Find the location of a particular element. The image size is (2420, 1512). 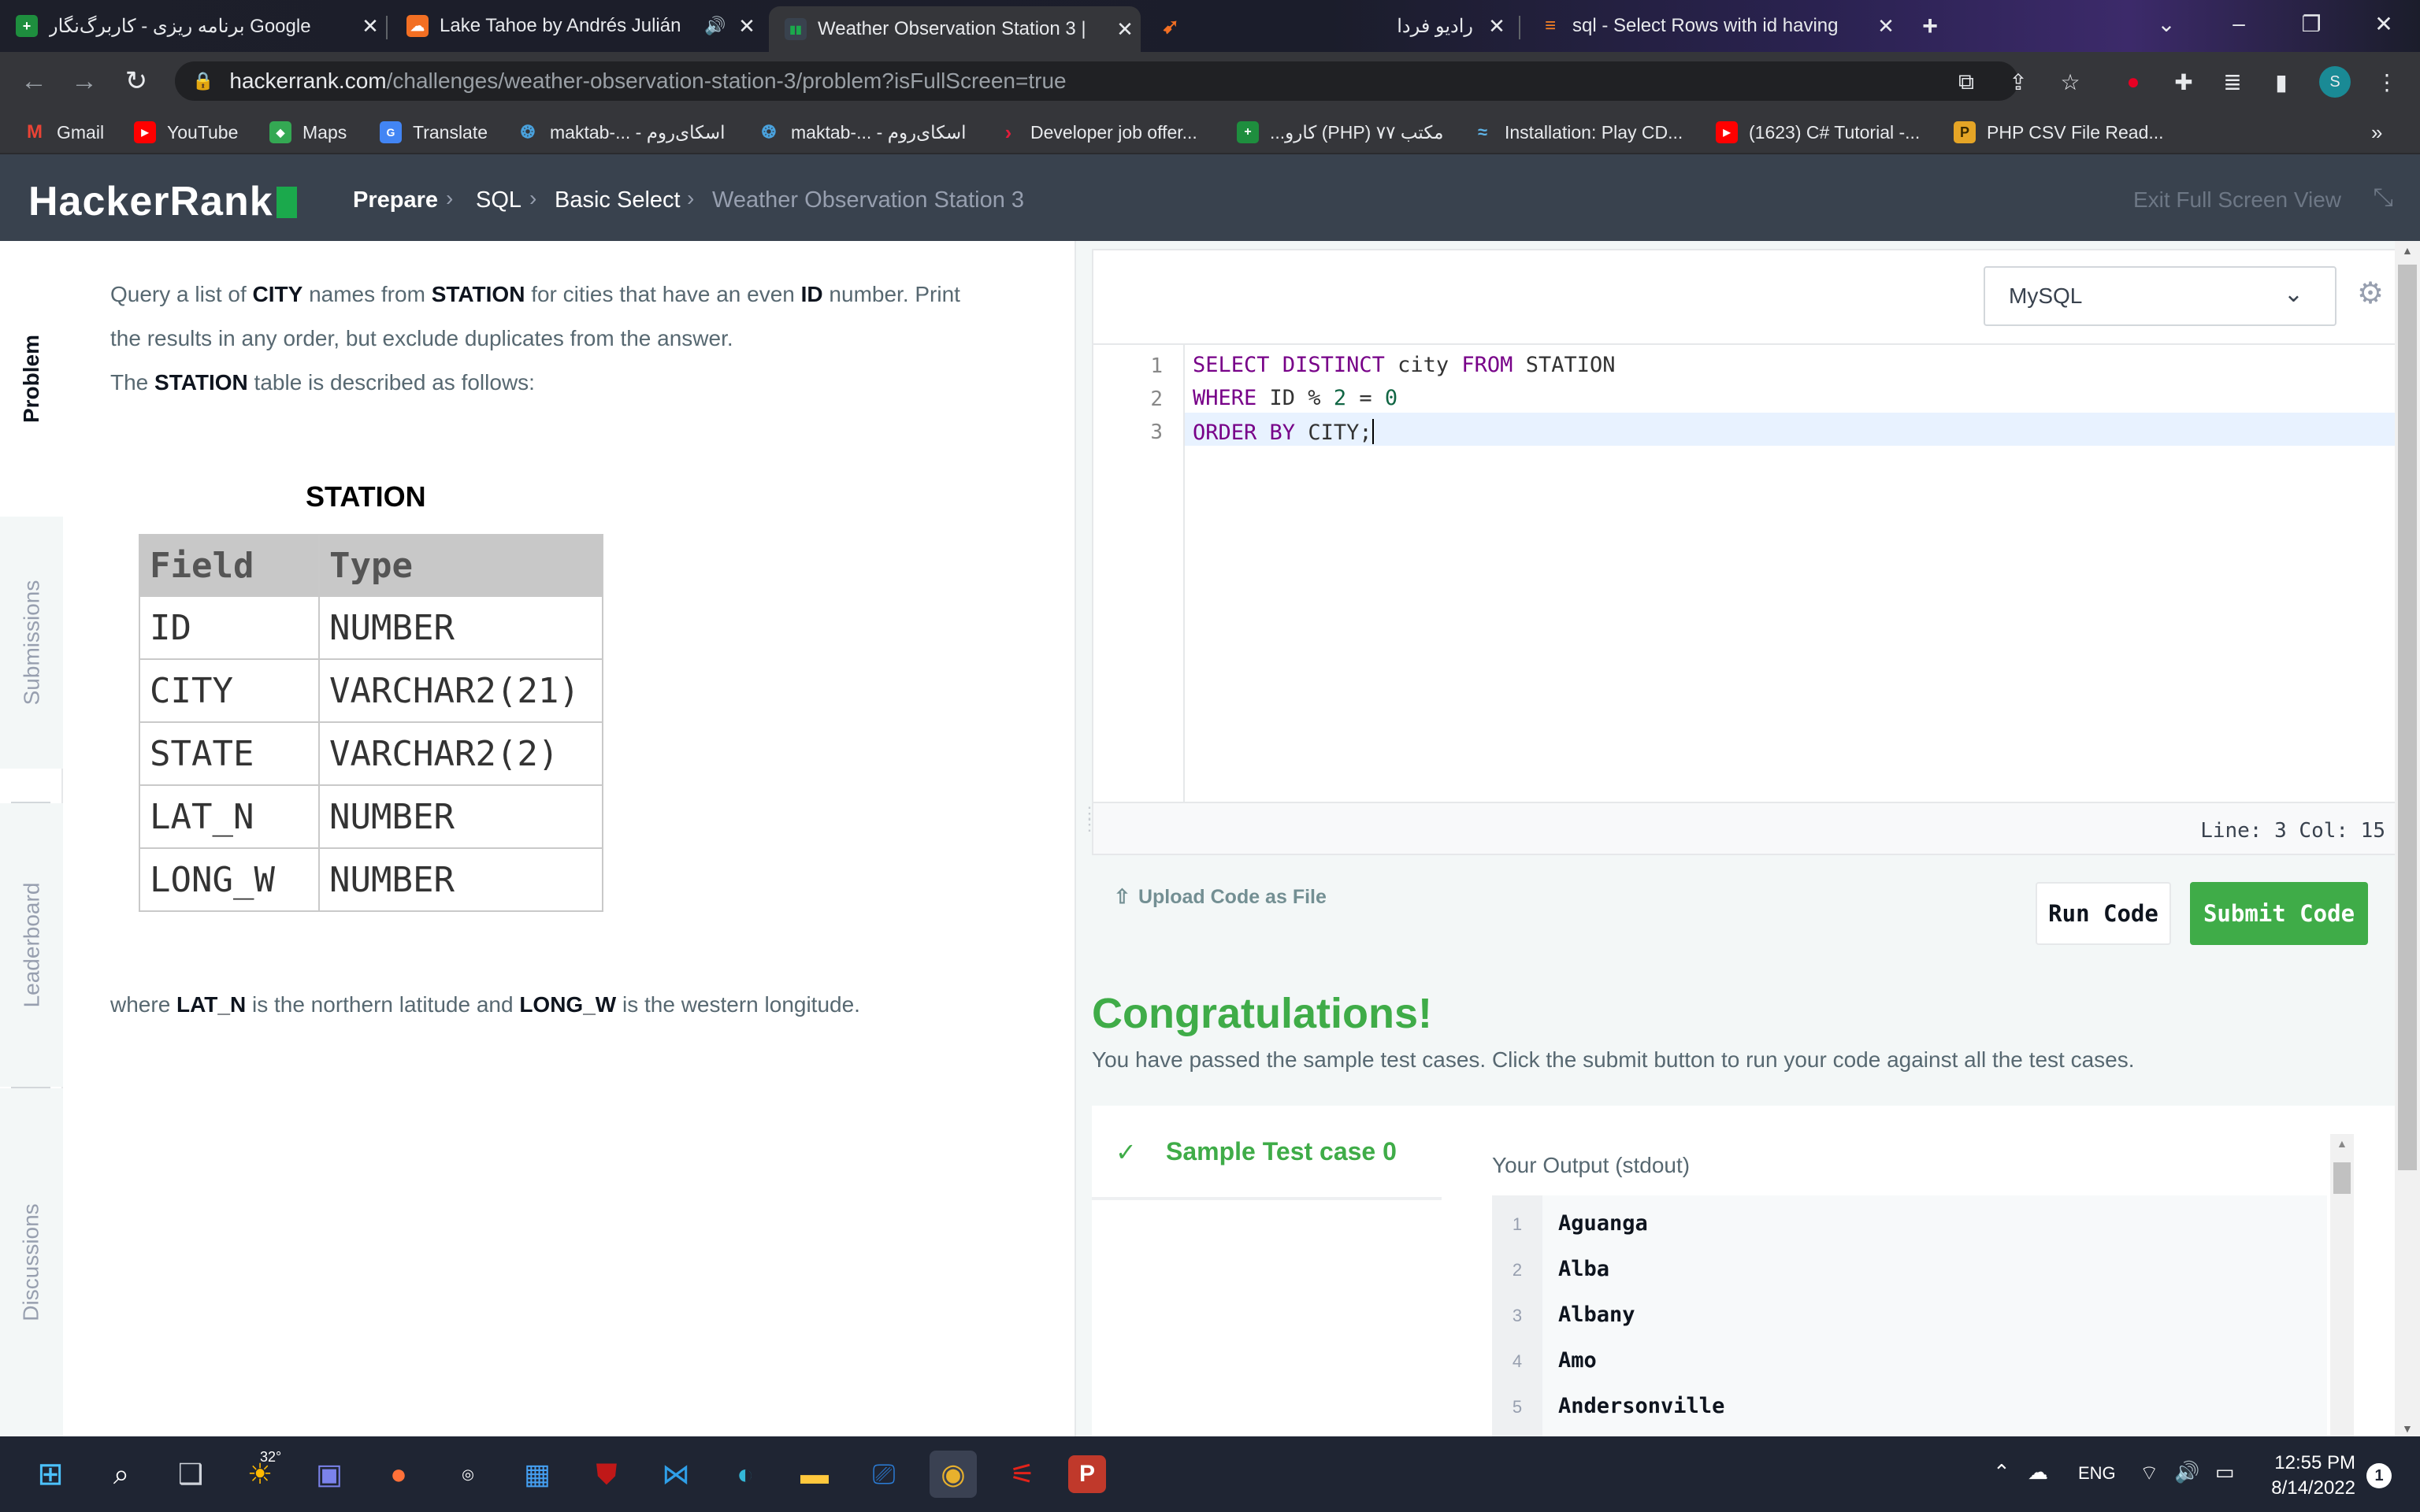

bookmark-maktab-php: + ...کارو (PHP) مکتب ۷۷ is located at coordinates (1340, 132).